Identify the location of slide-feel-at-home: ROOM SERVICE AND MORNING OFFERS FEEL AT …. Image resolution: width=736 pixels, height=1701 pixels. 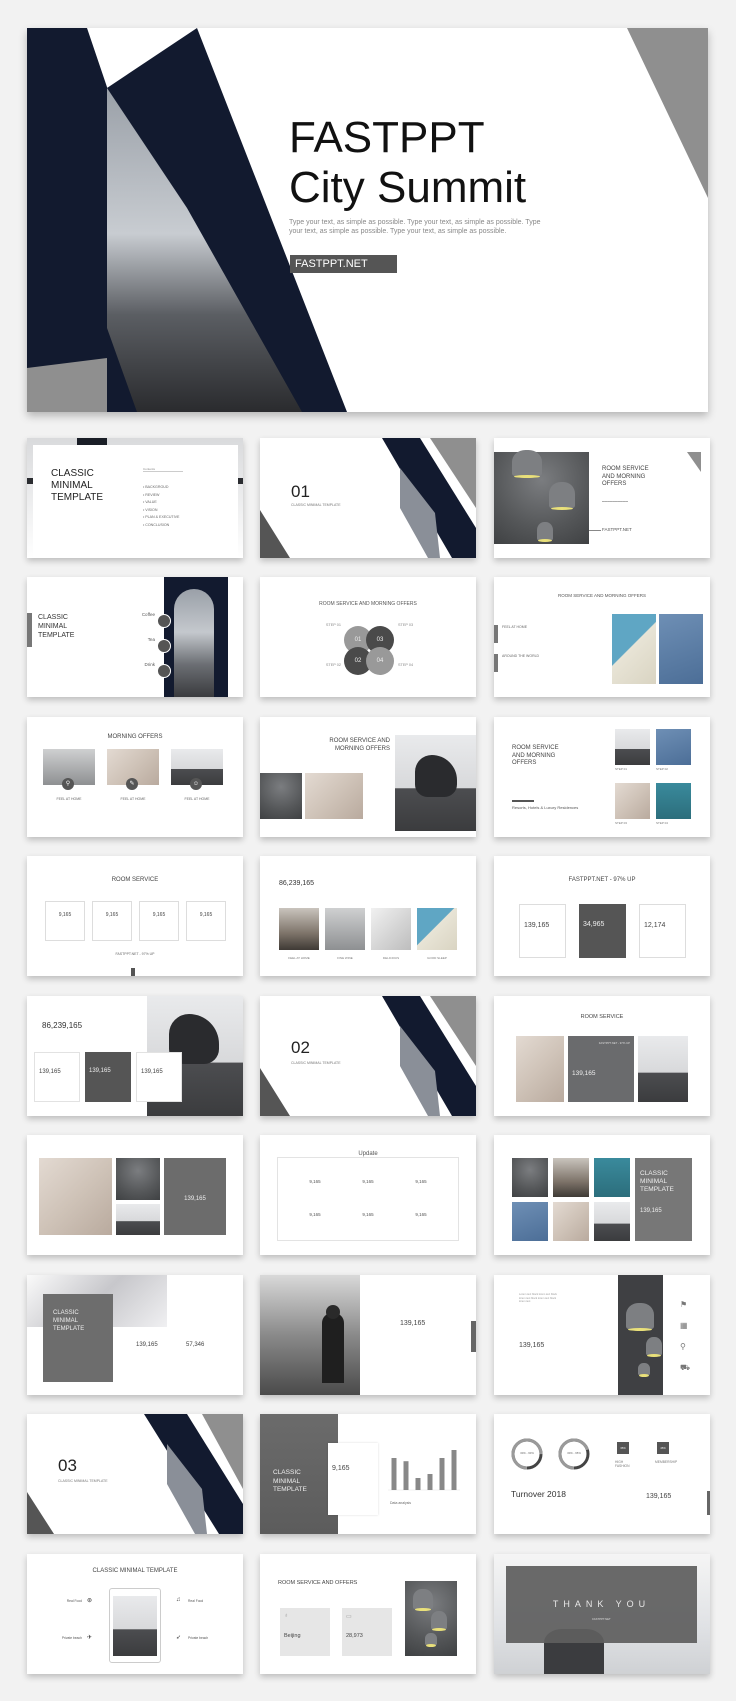
(602, 637).